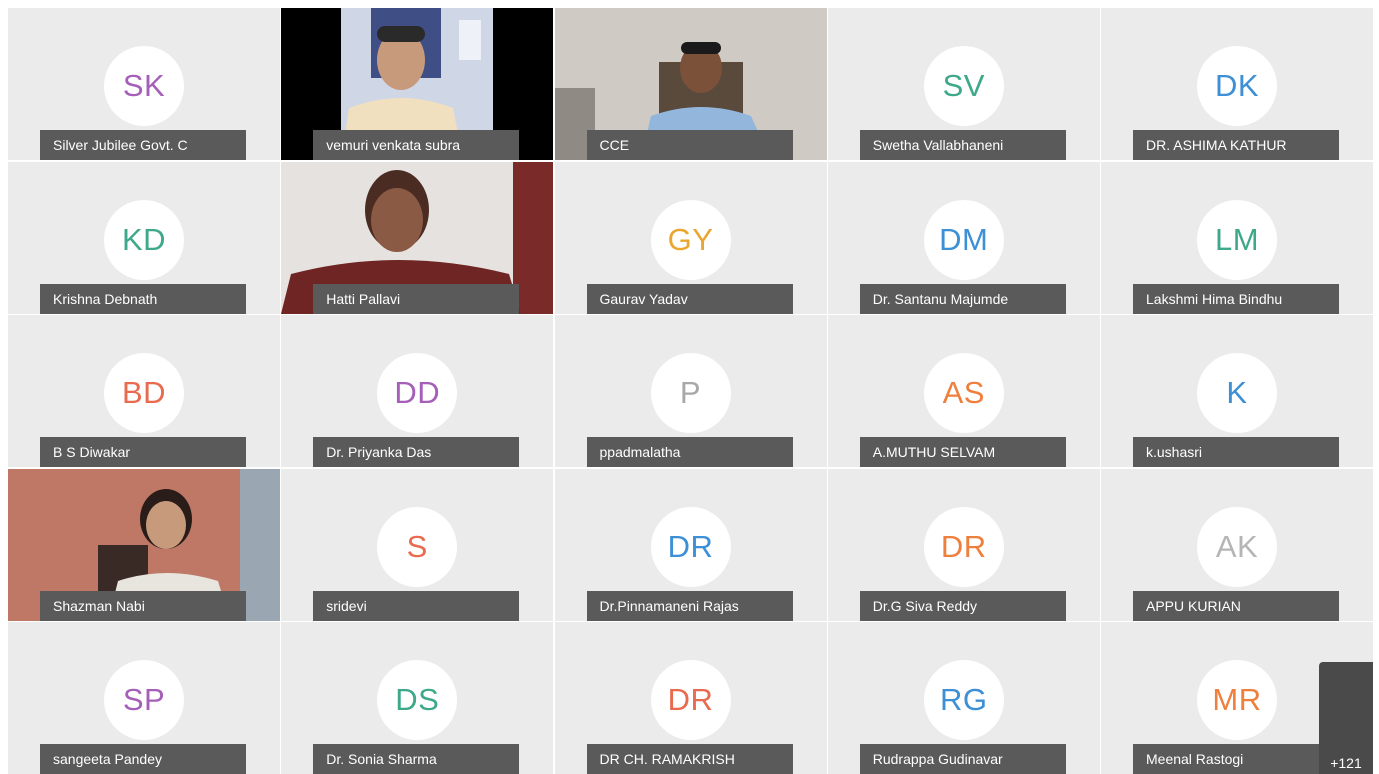 The width and height of the screenshot is (1379, 774). What do you see at coordinates (1346, 718) in the screenshot?
I see `more-participants-button: +121` at bounding box center [1346, 718].